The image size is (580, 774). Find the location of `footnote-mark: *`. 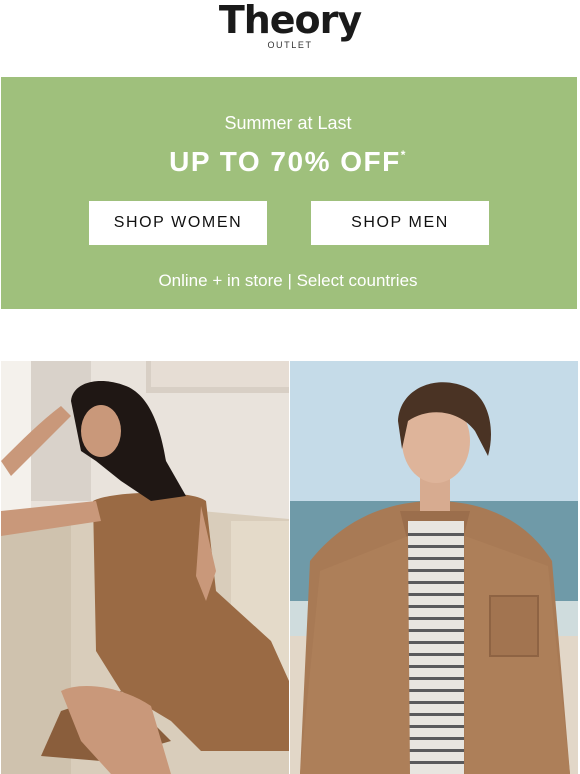

footnote-mark: * is located at coordinates (403, 155).